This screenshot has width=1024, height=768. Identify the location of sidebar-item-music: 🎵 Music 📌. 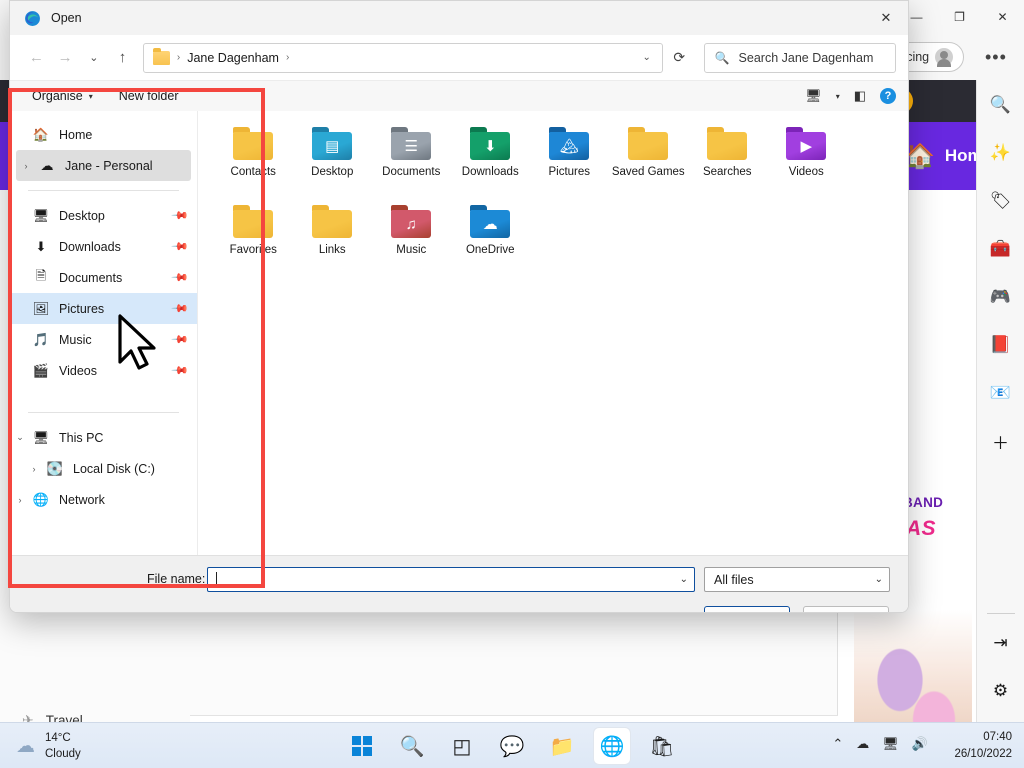
(103, 339).